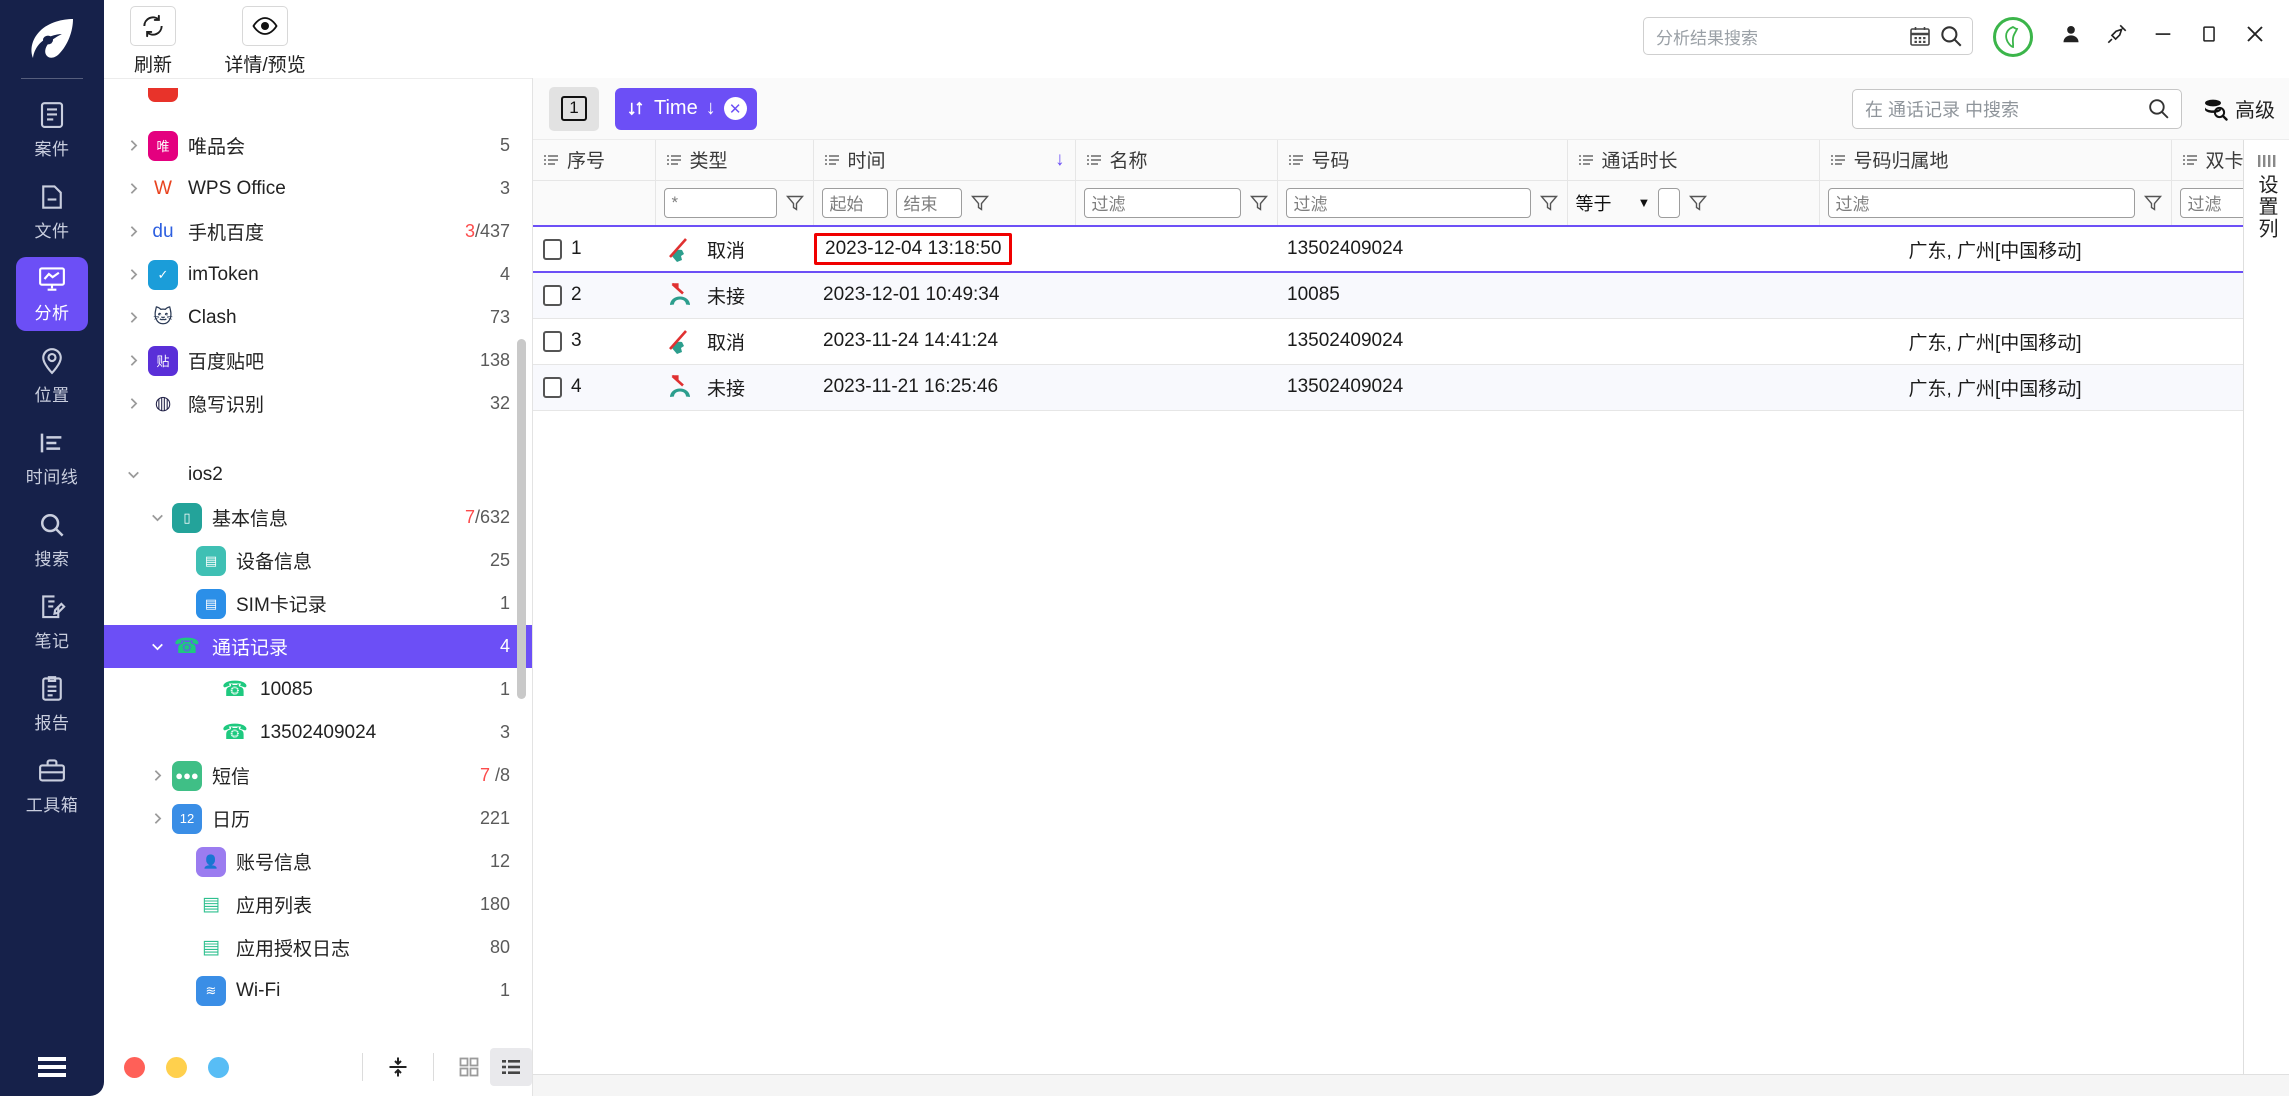  I want to click on column-sort-indicator: ↓, so click(1060, 160).